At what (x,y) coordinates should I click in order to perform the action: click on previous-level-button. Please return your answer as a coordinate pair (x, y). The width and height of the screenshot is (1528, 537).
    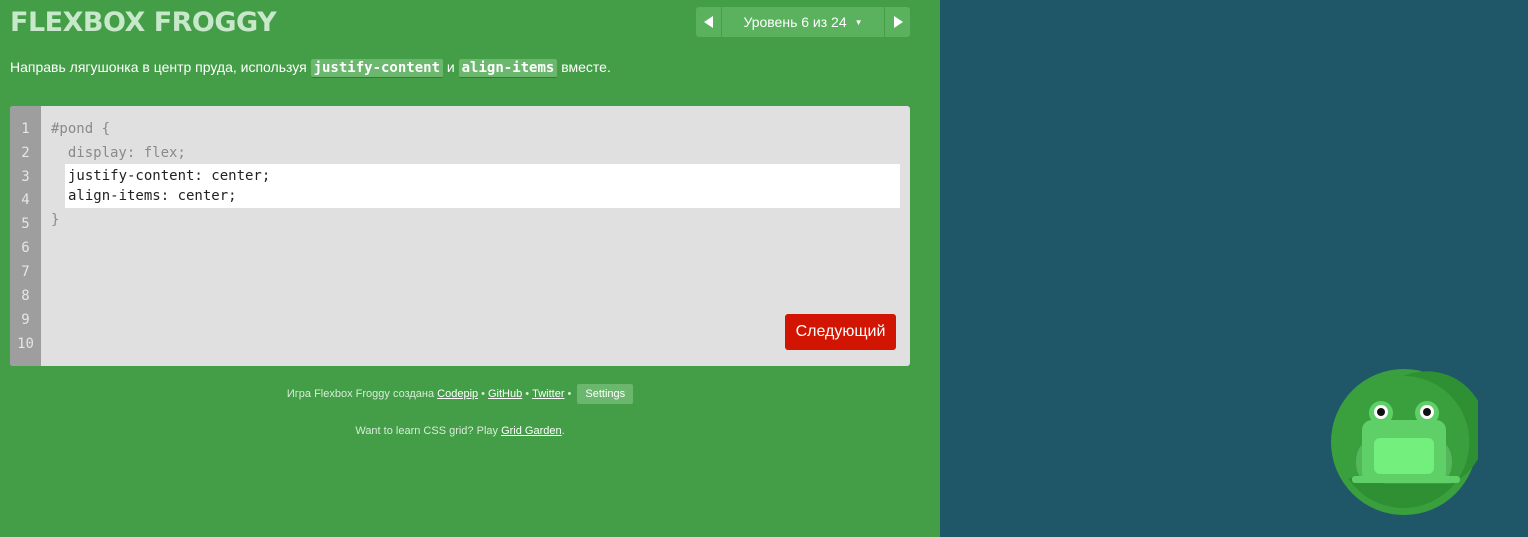
    Looking at the image, I should click on (709, 22).